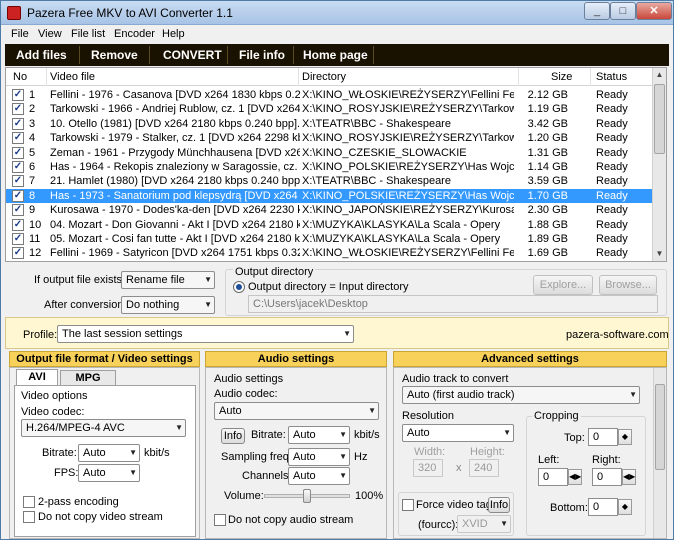 The height and width of the screenshot is (540, 674). What do you see at coordinates (343, 475) in the screenshot?
I see `dropdown-arrow-icon: ▼` at bounding box center [343, 475].